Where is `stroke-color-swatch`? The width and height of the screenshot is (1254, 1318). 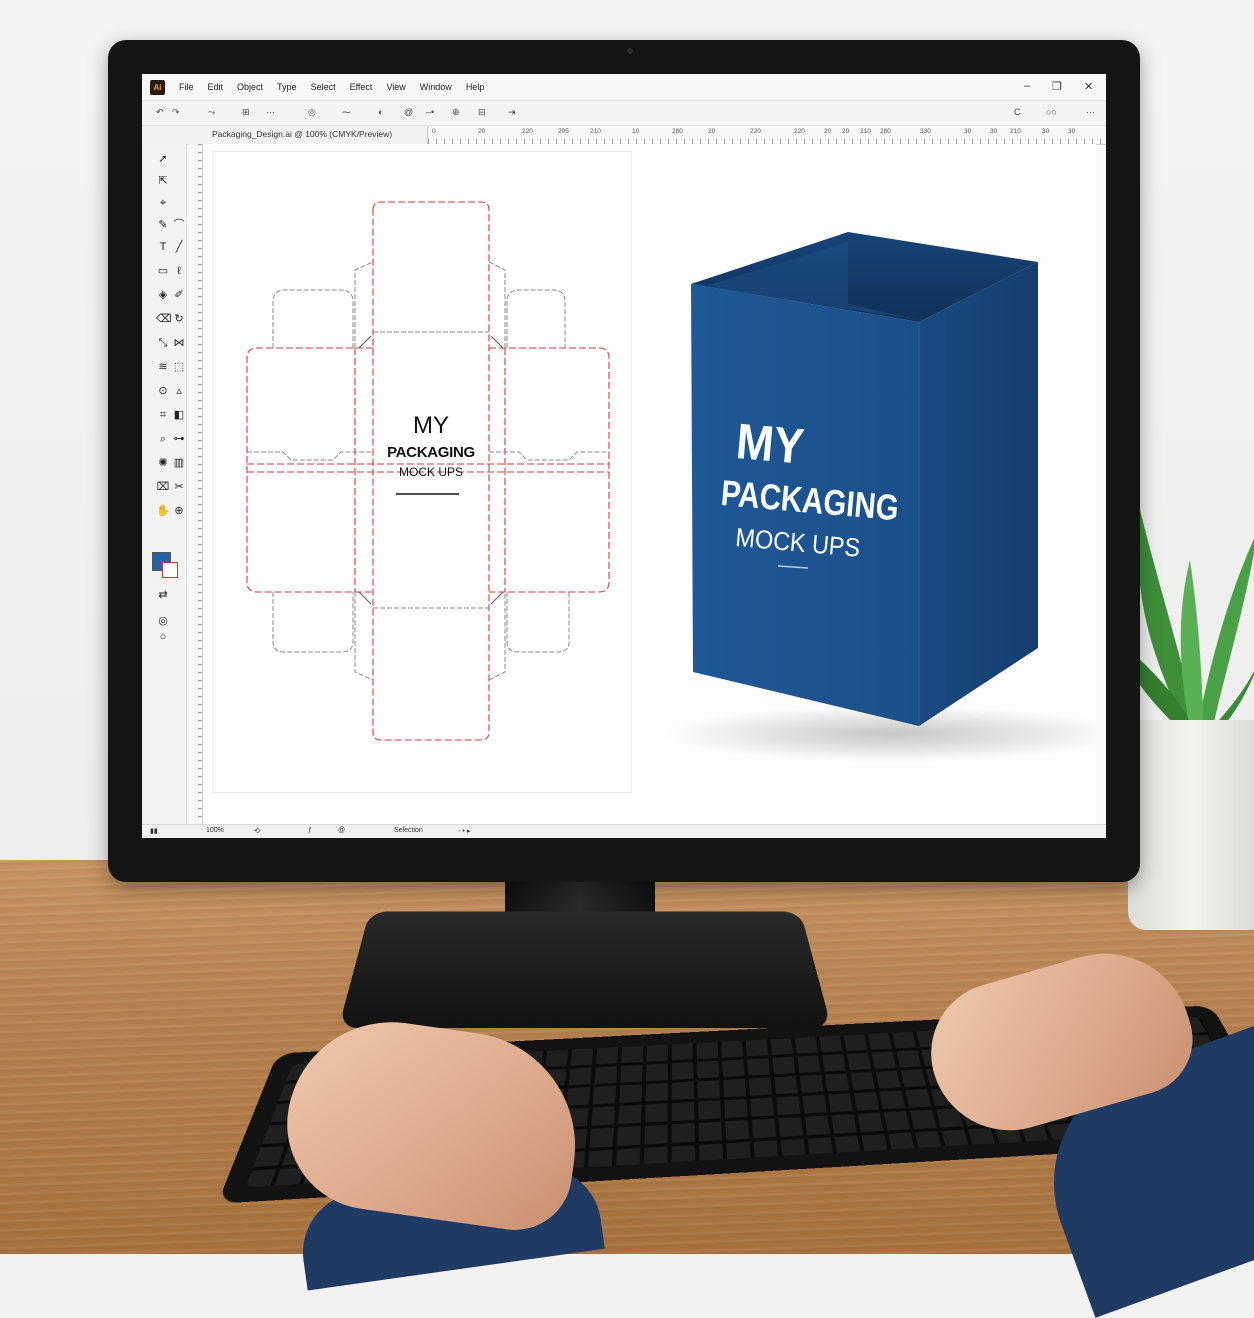 stroke-color-swatch is located at coordinates (170, 570).